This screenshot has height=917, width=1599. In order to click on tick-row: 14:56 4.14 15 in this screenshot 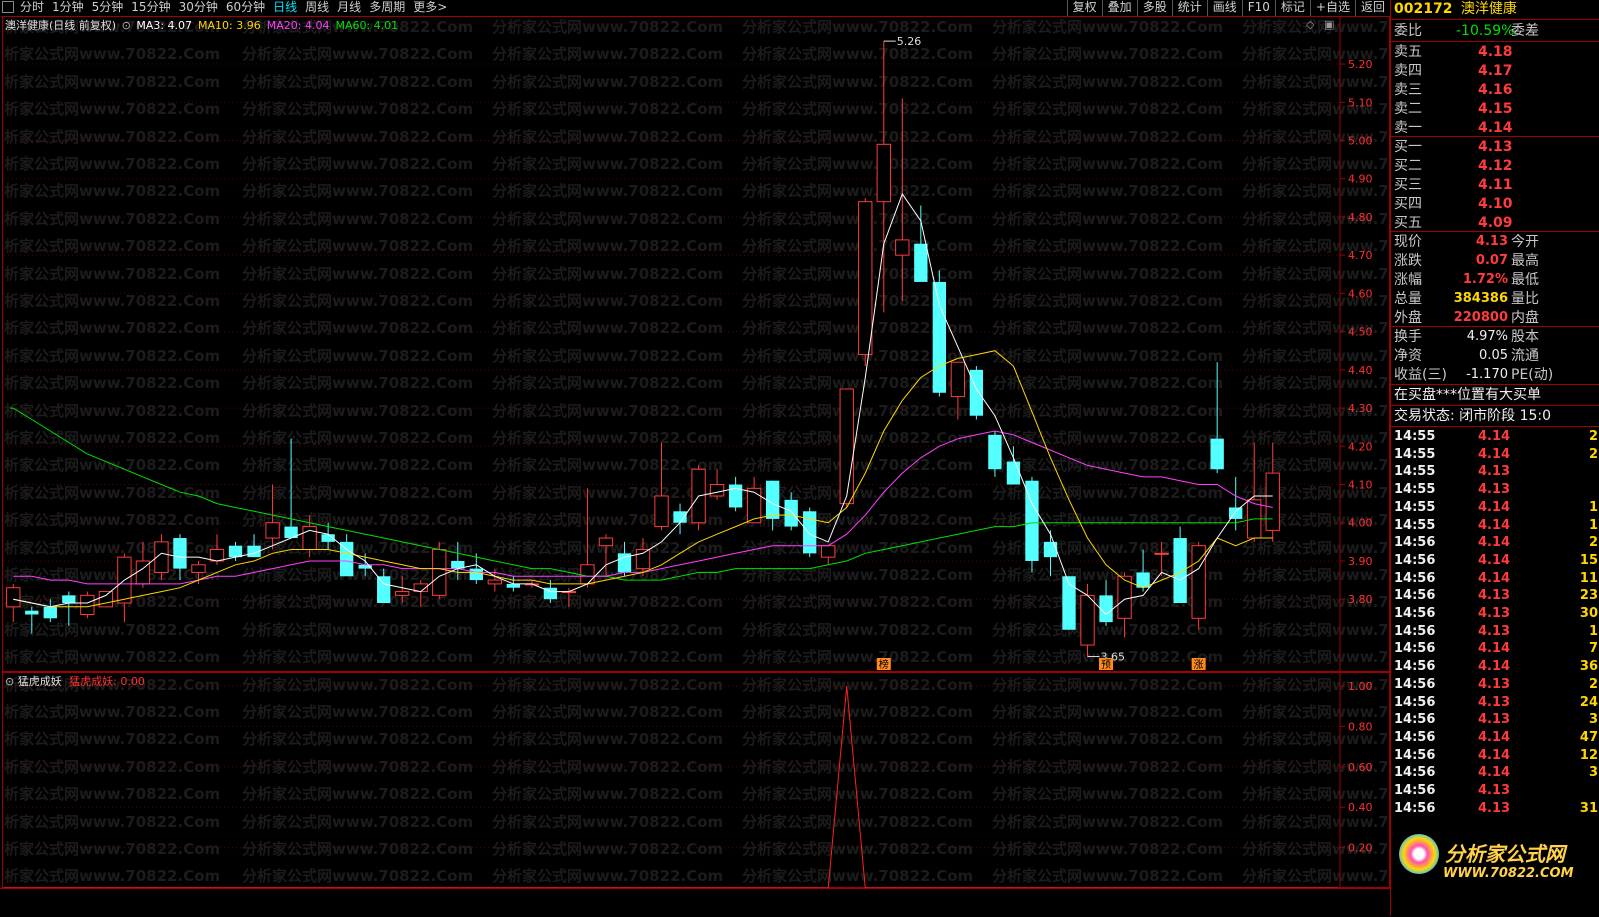, I will do `click(1496, 560)`.